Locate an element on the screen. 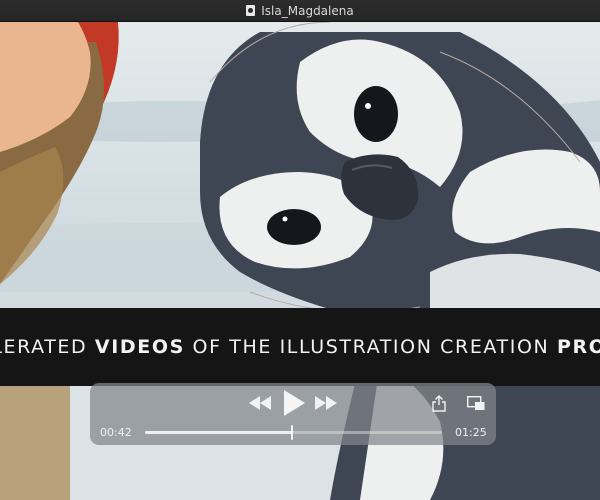 The height and width of the screenshot is (500, 600). document-icon is located at coordinates (251, 10).